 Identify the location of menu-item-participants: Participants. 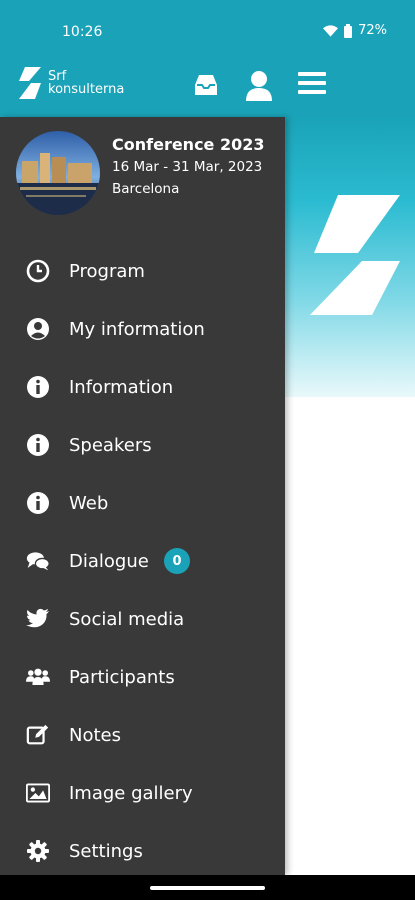
(142, 677).